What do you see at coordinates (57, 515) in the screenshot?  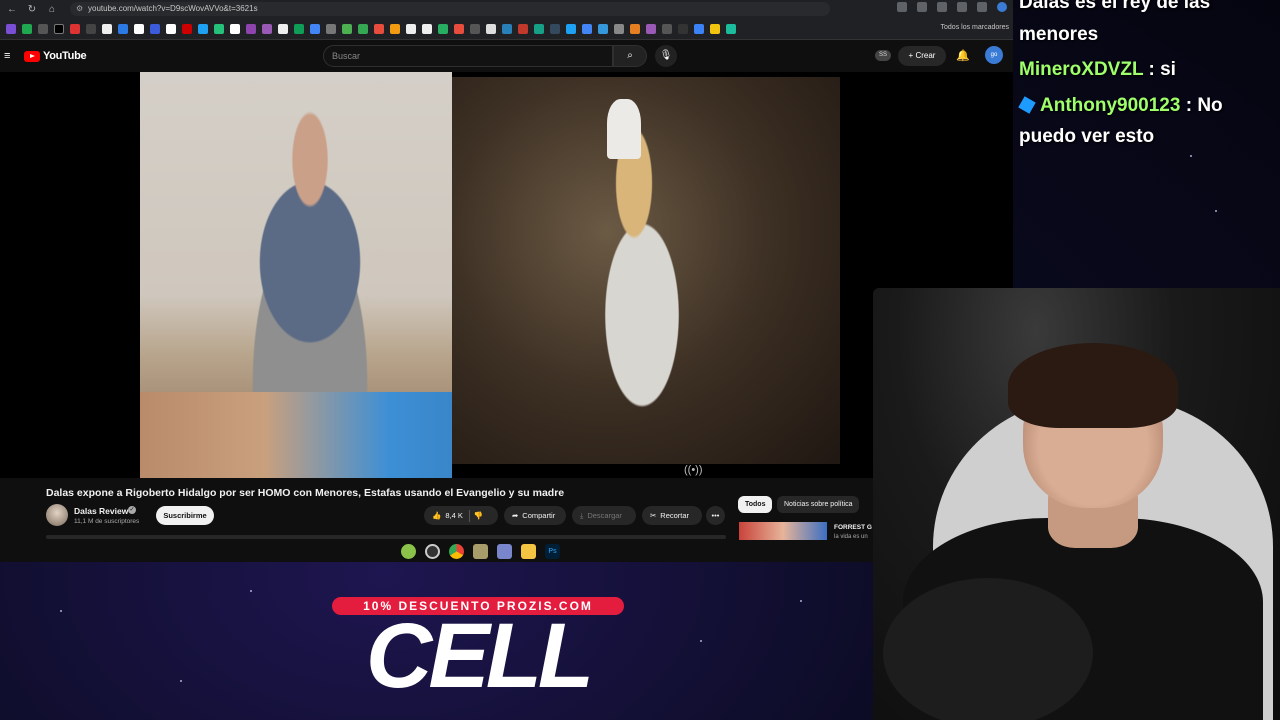 I see `channel-avatar` at bounding box center [57, 515].